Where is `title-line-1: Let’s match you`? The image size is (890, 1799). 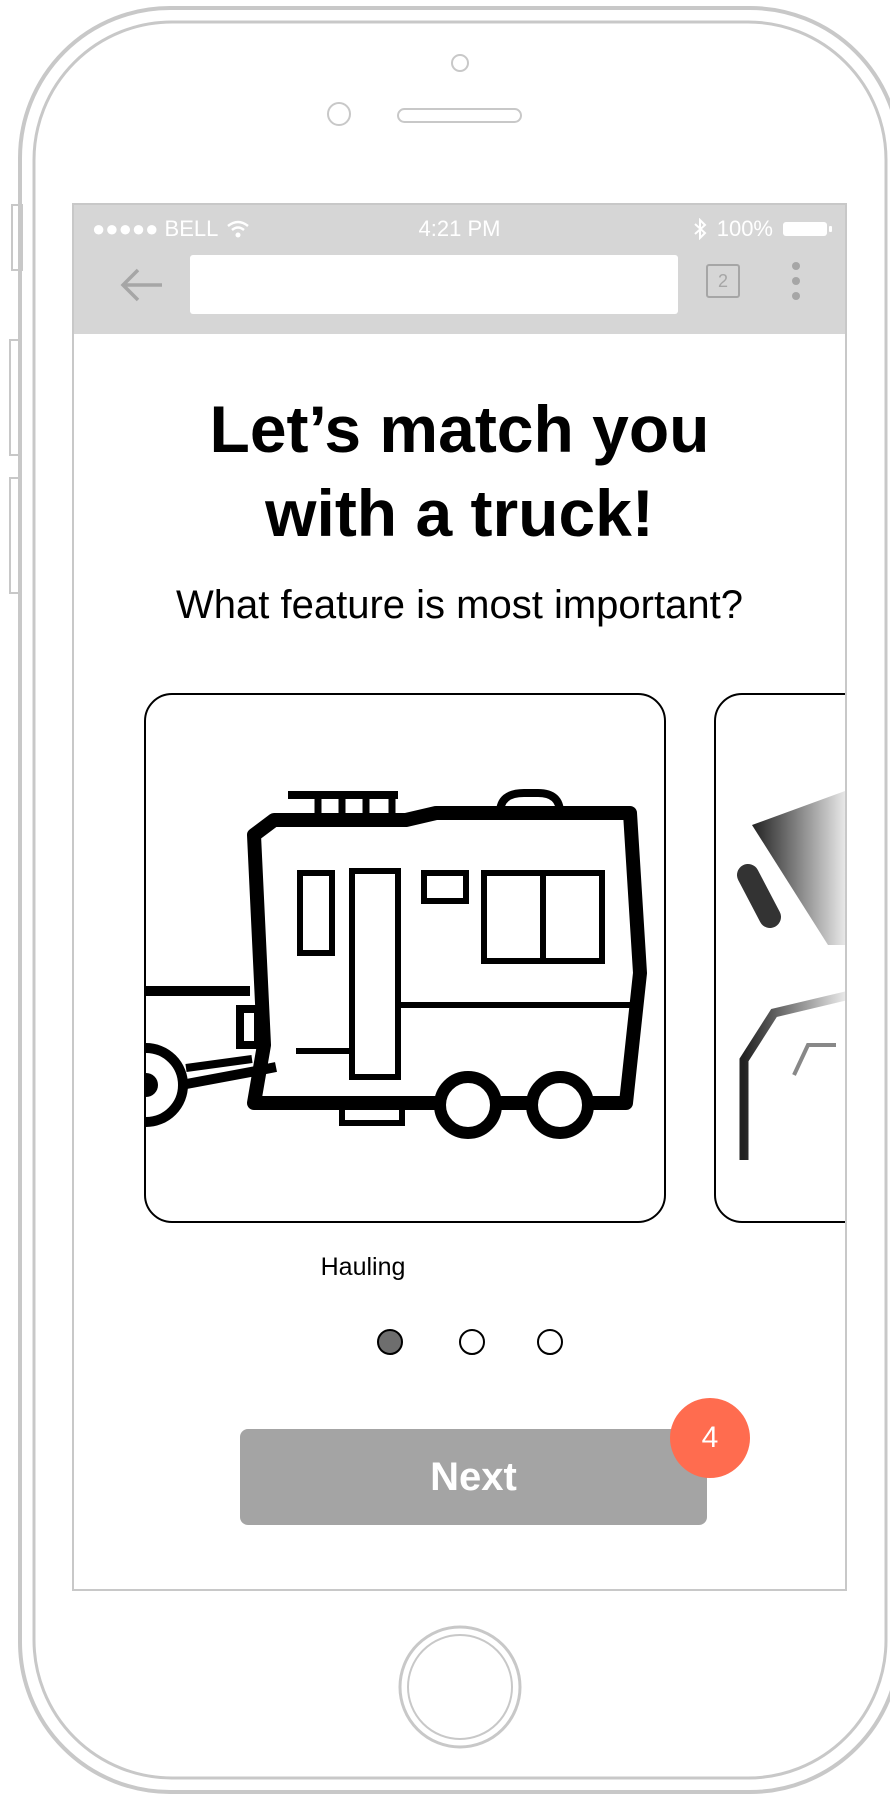 title-line-1: Let’s match you is located at coordinates (459, 429).